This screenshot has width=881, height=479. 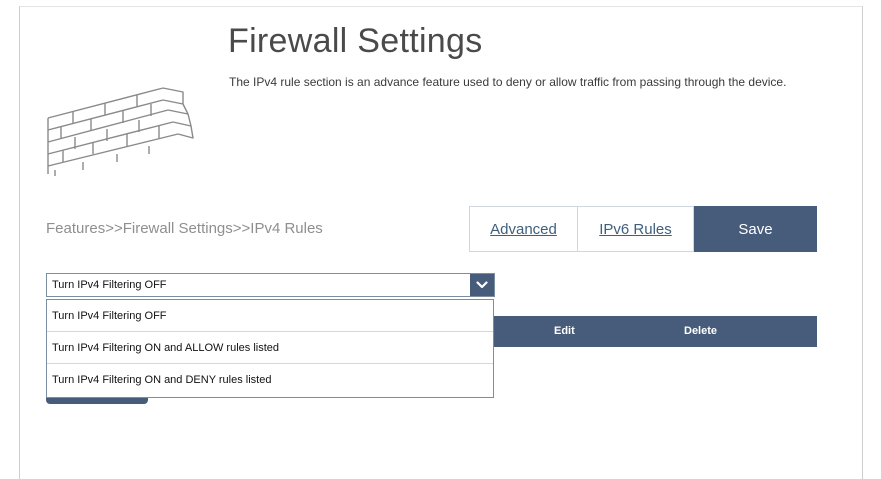 What do you see at coordinates (355, 41) in the screenshot?
I see `page-title: Firewall Settings` at bounding box center [355, 41].